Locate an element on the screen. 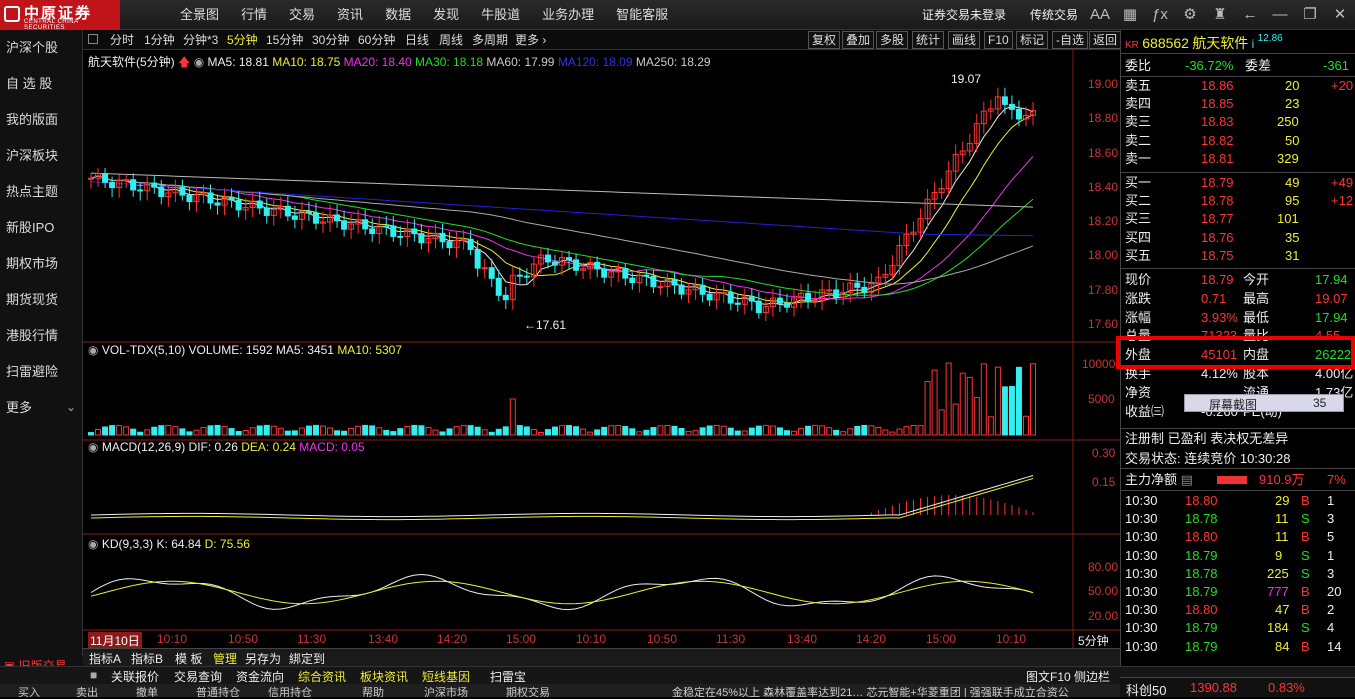 This screenshot has width=1355, height=699. menu-data: 数据 is located at coordinates (398, 14).